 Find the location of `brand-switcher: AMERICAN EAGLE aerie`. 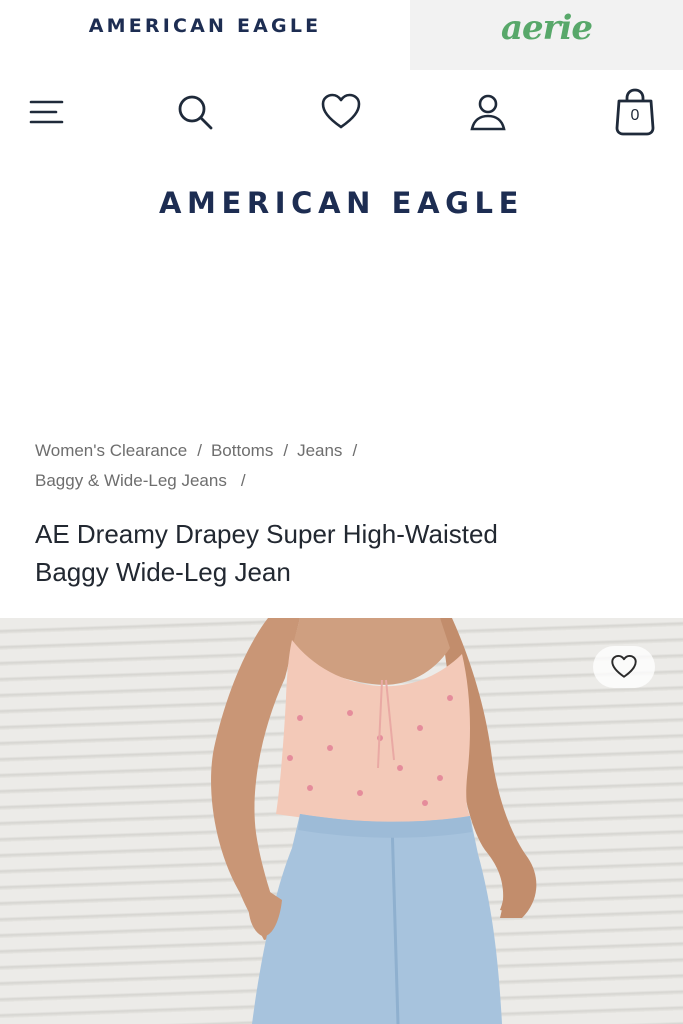

brand-switcher: AMERICAN EAGLE aerie is located at coordinates (341, 35).